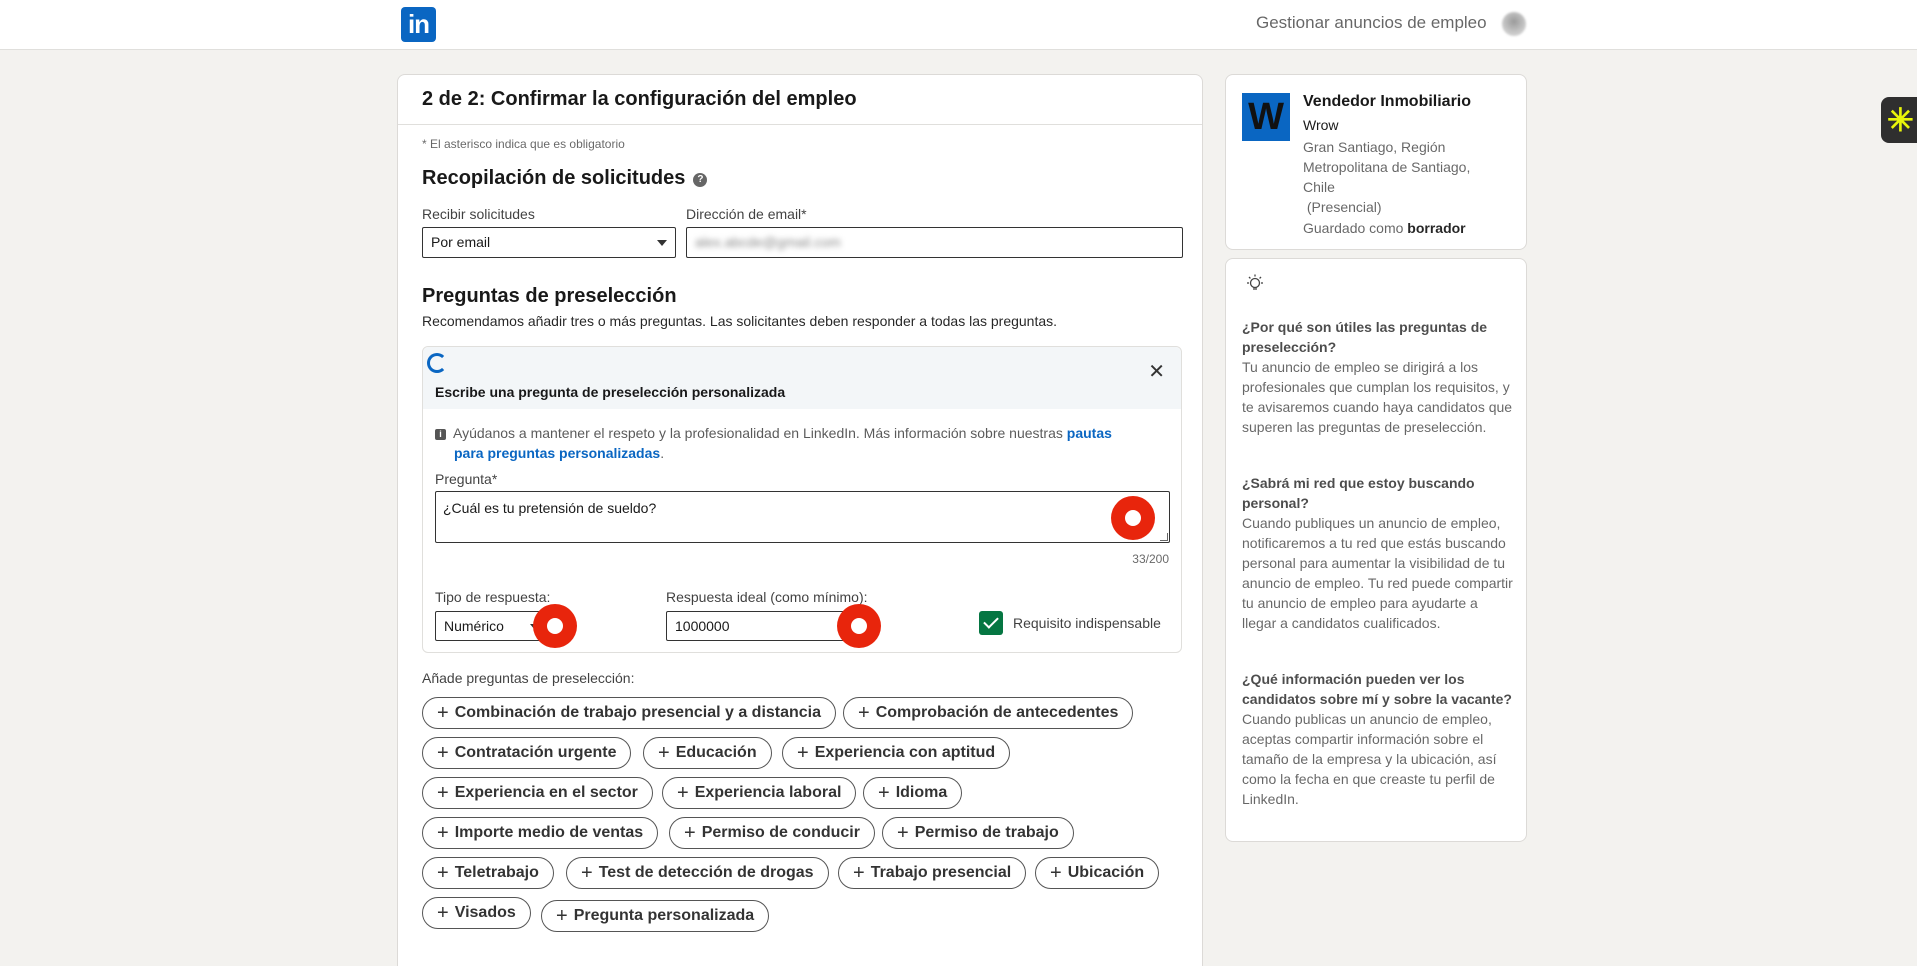 The width and height of the screenshot is (1917, 966). Describe the element at coordinates (707, 753) in the screenshot. I see `add-question-pill: + Educación` at that location.